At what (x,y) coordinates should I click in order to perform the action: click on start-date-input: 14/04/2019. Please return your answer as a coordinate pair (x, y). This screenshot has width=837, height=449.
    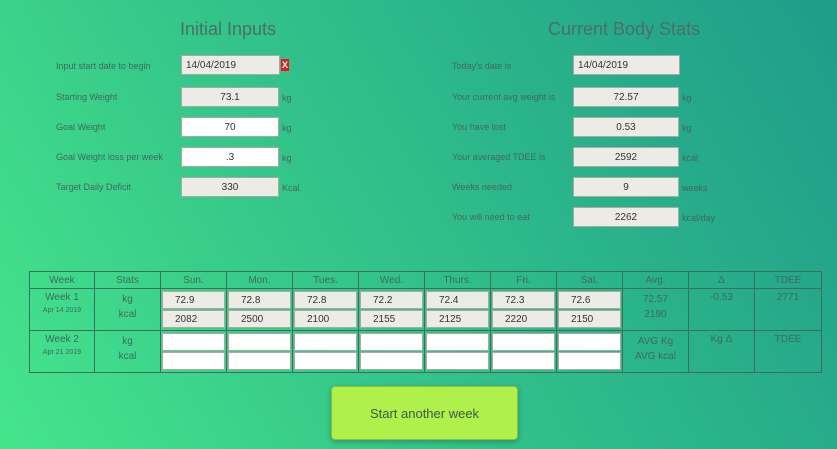
    Looking at the image, I should click on (230, 65).